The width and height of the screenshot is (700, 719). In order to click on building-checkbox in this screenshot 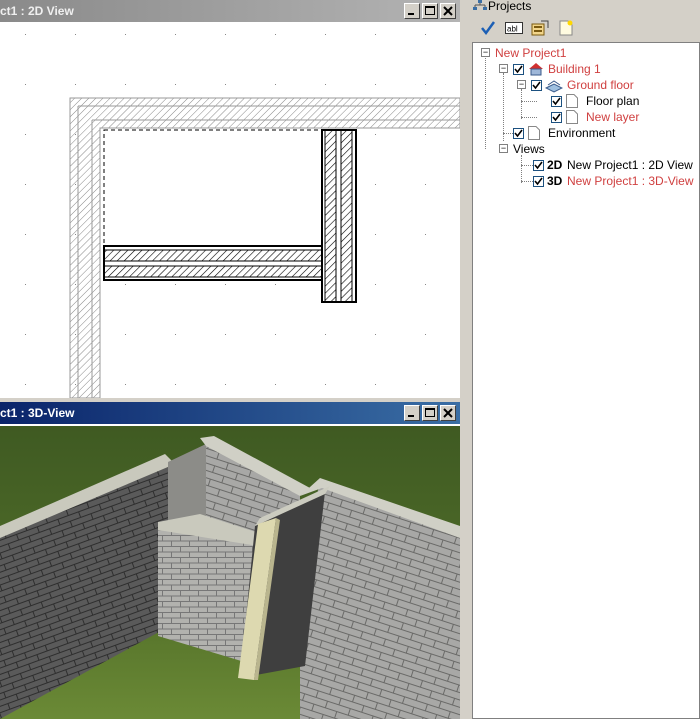, I will do `click(518, 69)`.